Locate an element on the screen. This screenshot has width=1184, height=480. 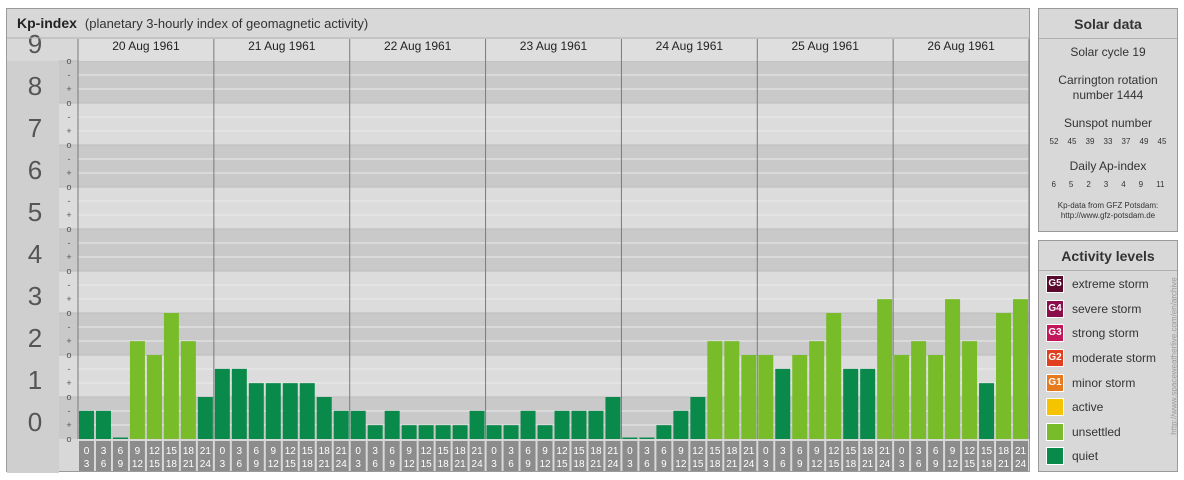
level-badge: G4 is located at coordinates (1055, 308).